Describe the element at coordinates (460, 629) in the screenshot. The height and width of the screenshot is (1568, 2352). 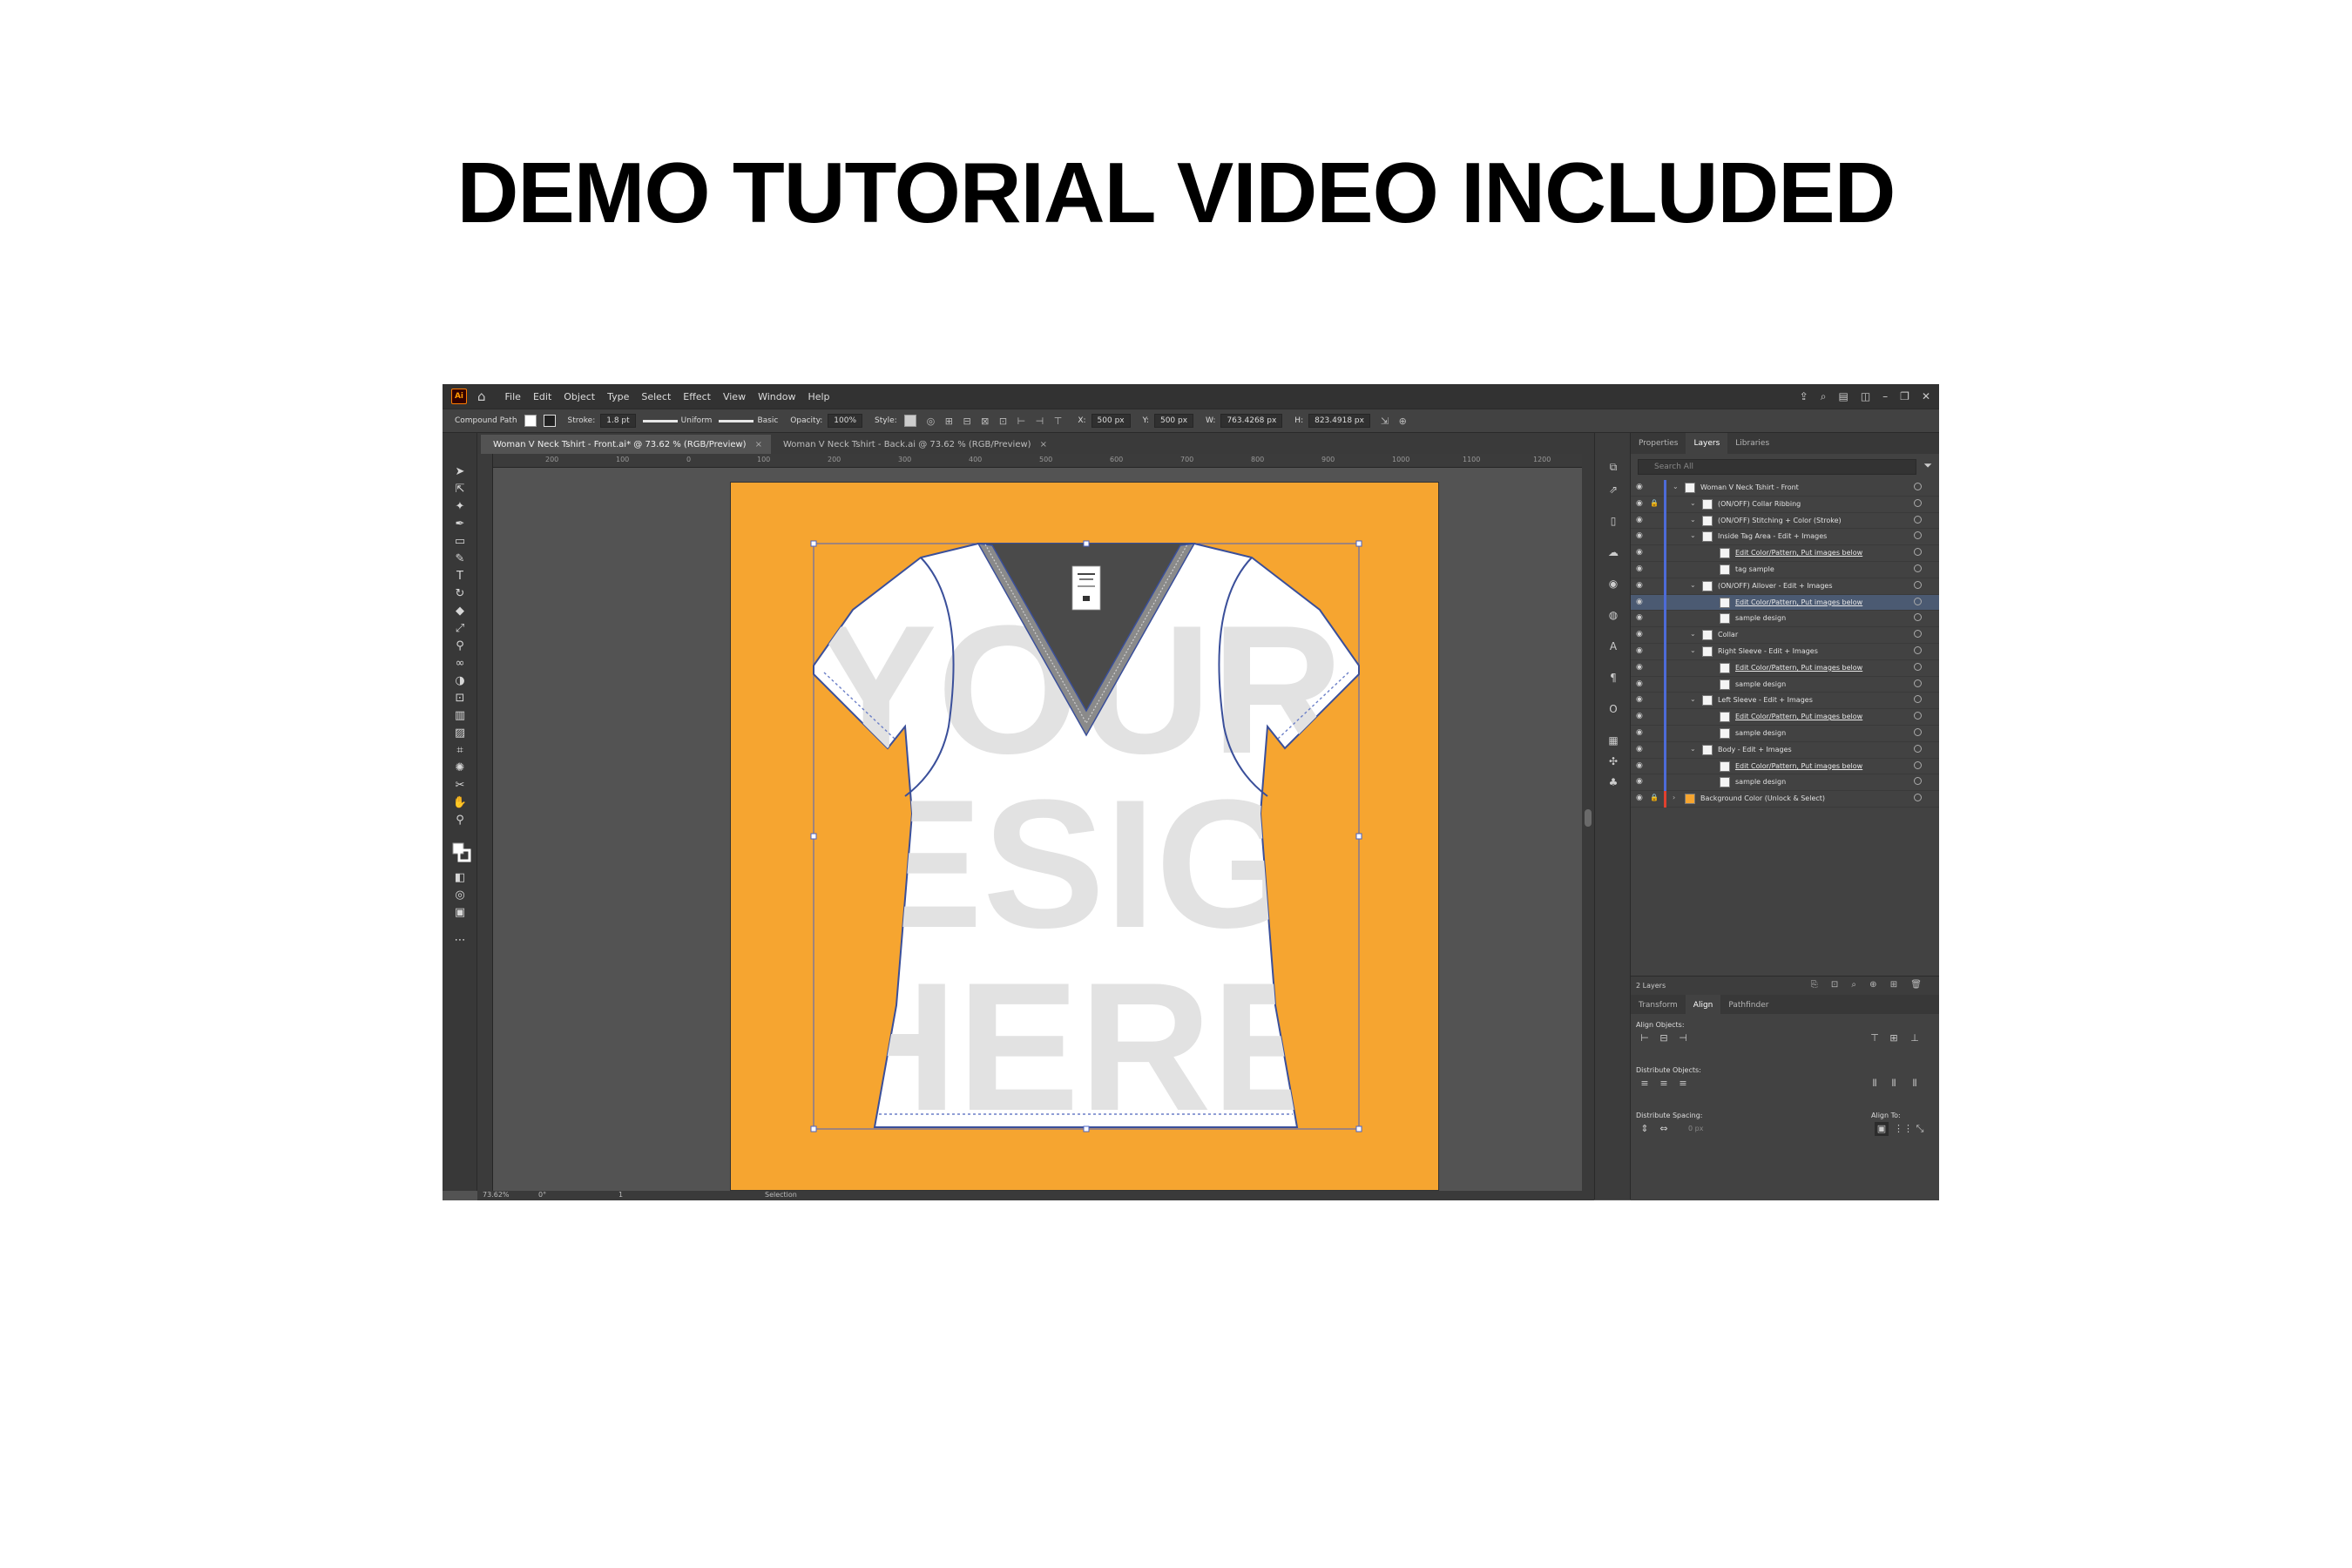
I see `scale-tool-icon: ⤢` at that location.